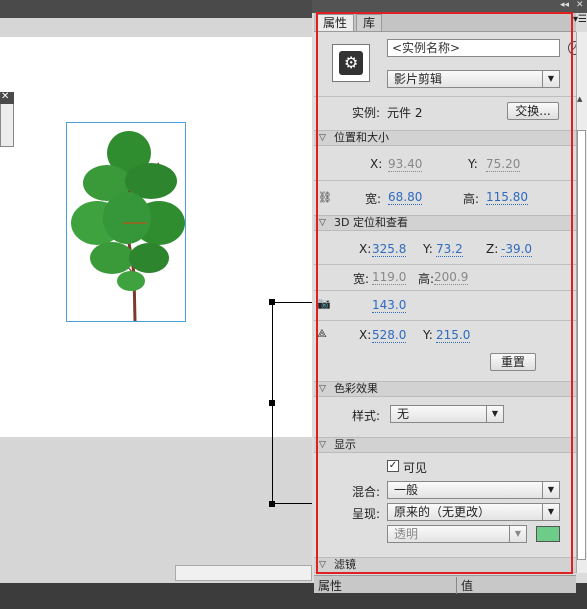 This screenshot has height=609, width=587. I want to click on horizontal-scrollbar, so click(243, 573).